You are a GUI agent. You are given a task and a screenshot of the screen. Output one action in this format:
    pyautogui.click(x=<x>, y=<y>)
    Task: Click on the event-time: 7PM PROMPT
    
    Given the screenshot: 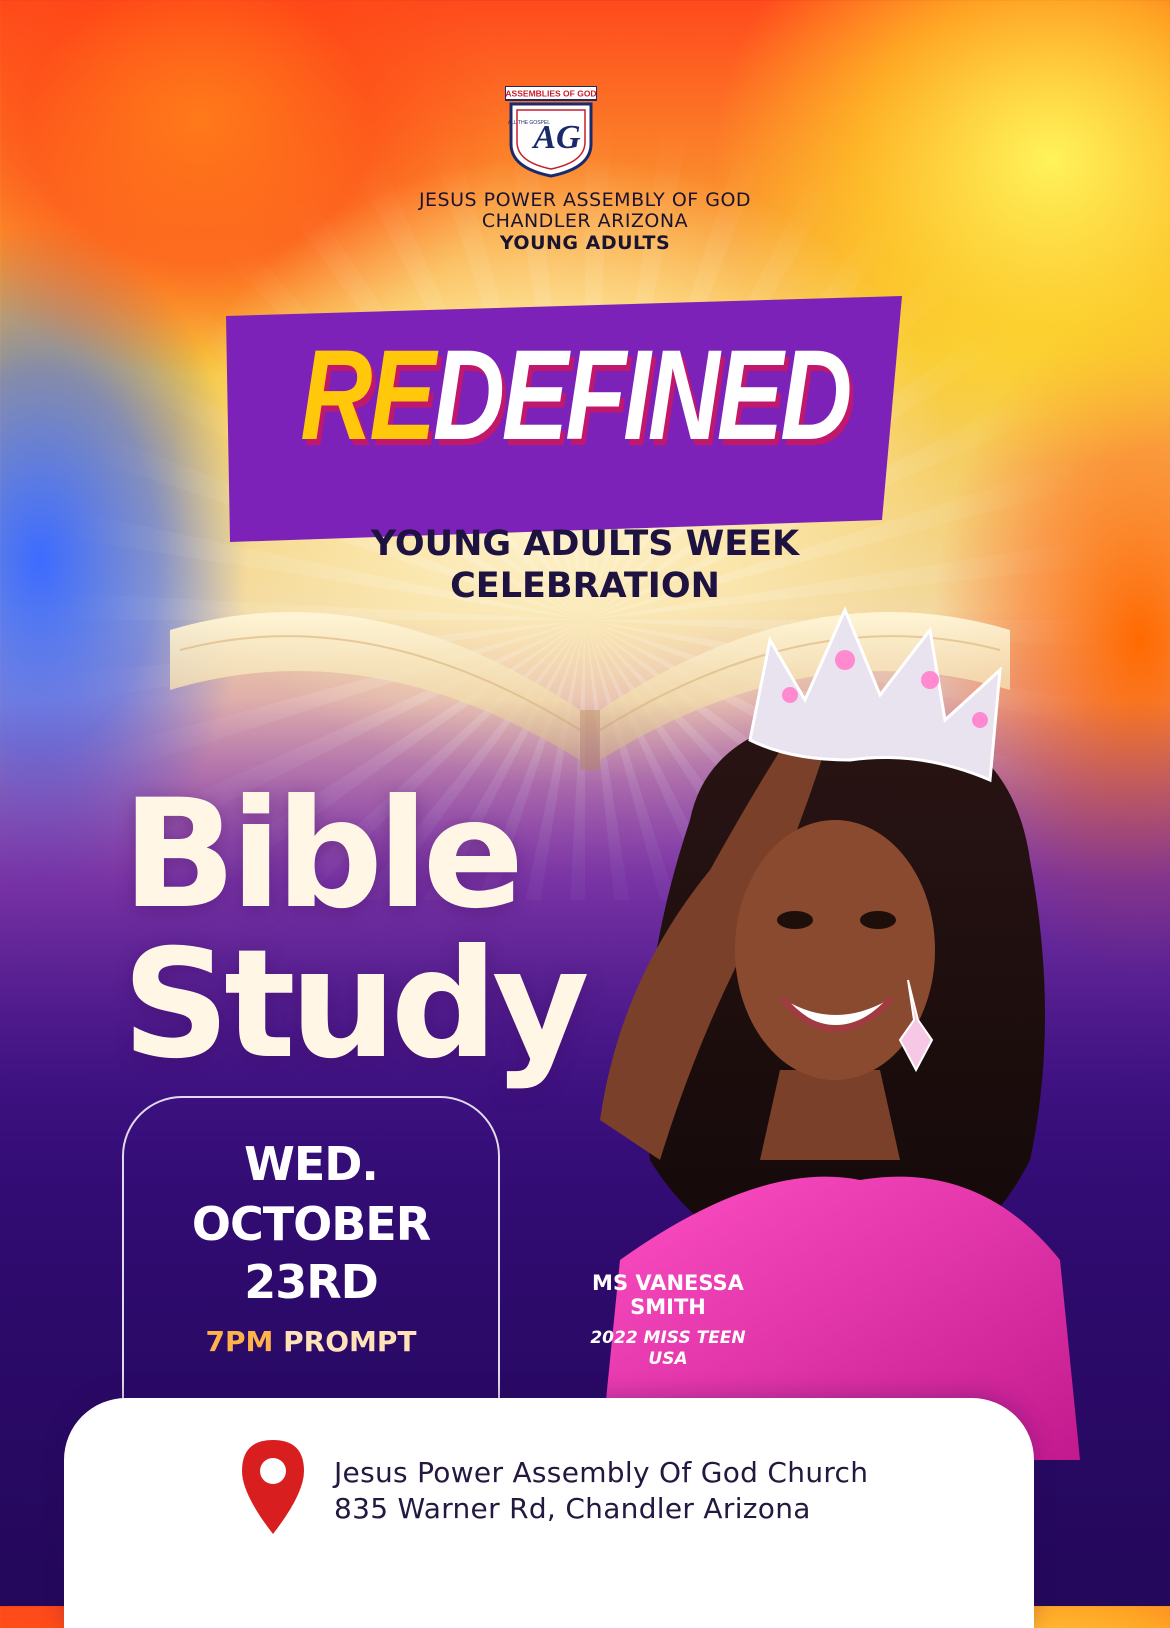 What is the action you would take?
    pyautogui.click(x=311, y=1342)
    